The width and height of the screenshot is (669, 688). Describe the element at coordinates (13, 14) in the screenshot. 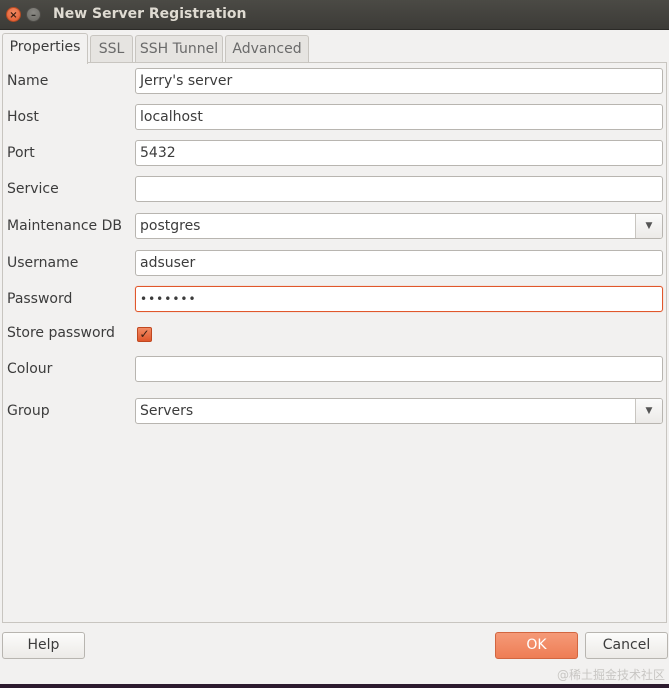

I see `close-icon: ×` at that location.